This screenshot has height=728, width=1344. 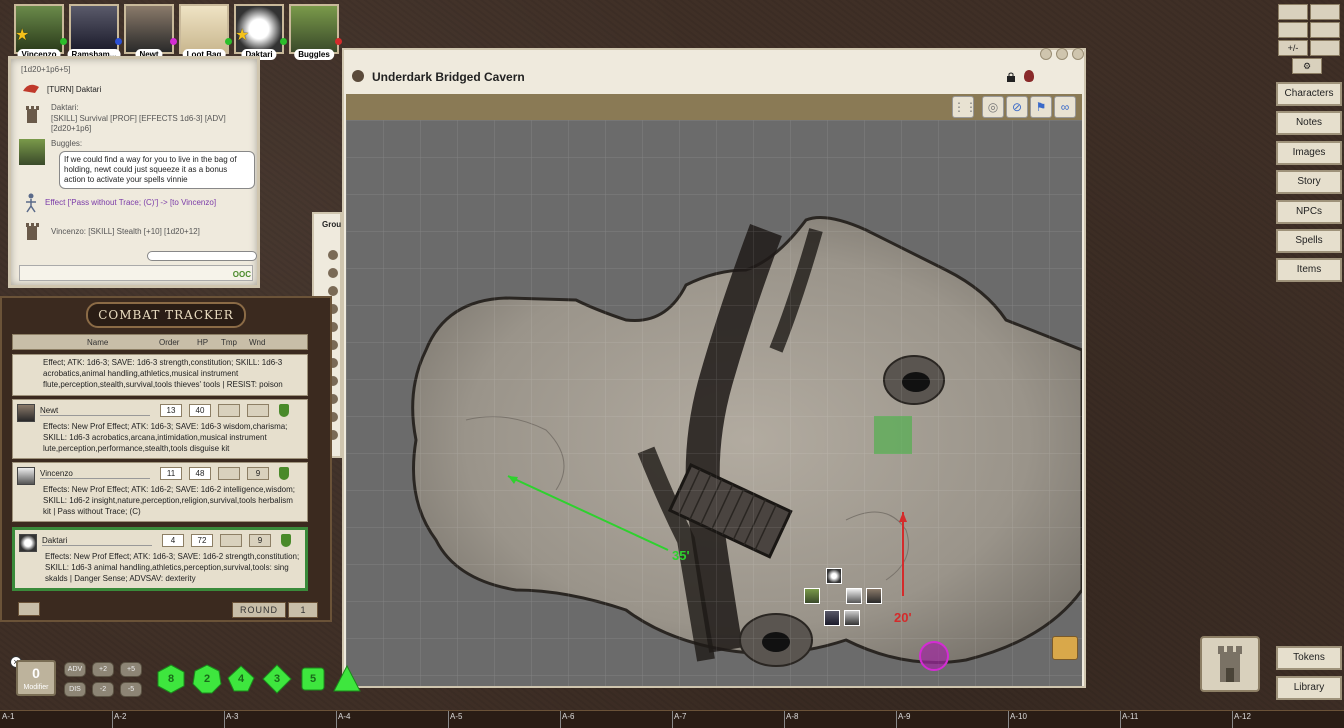 I want to click on target-icon: ◎, so click(x=993, y=107).